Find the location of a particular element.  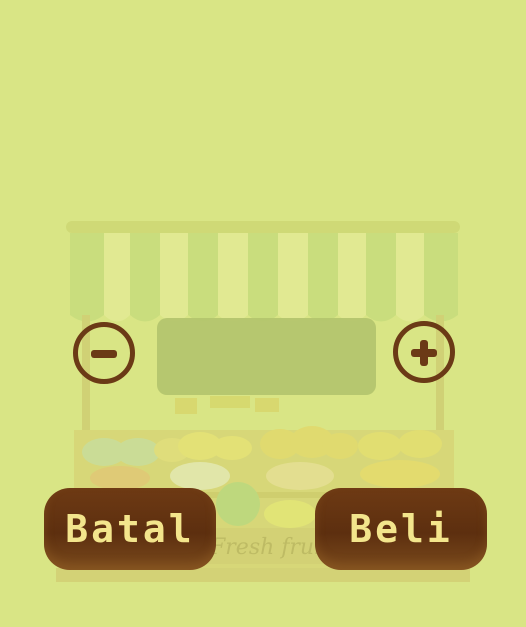

awning is located at coordinates (264, 277).